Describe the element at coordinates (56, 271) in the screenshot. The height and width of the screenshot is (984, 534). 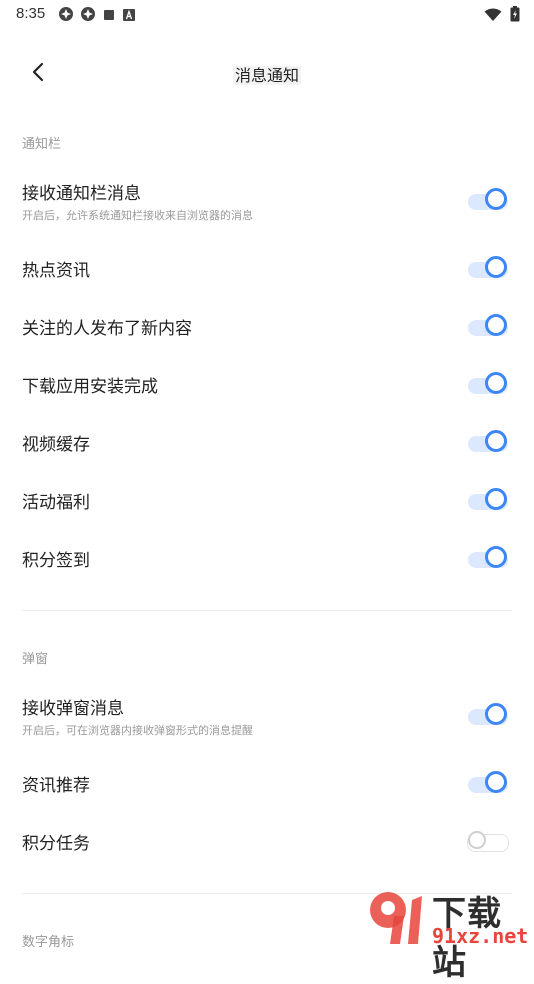
I see `setting-title: 热点资讯` at that location.